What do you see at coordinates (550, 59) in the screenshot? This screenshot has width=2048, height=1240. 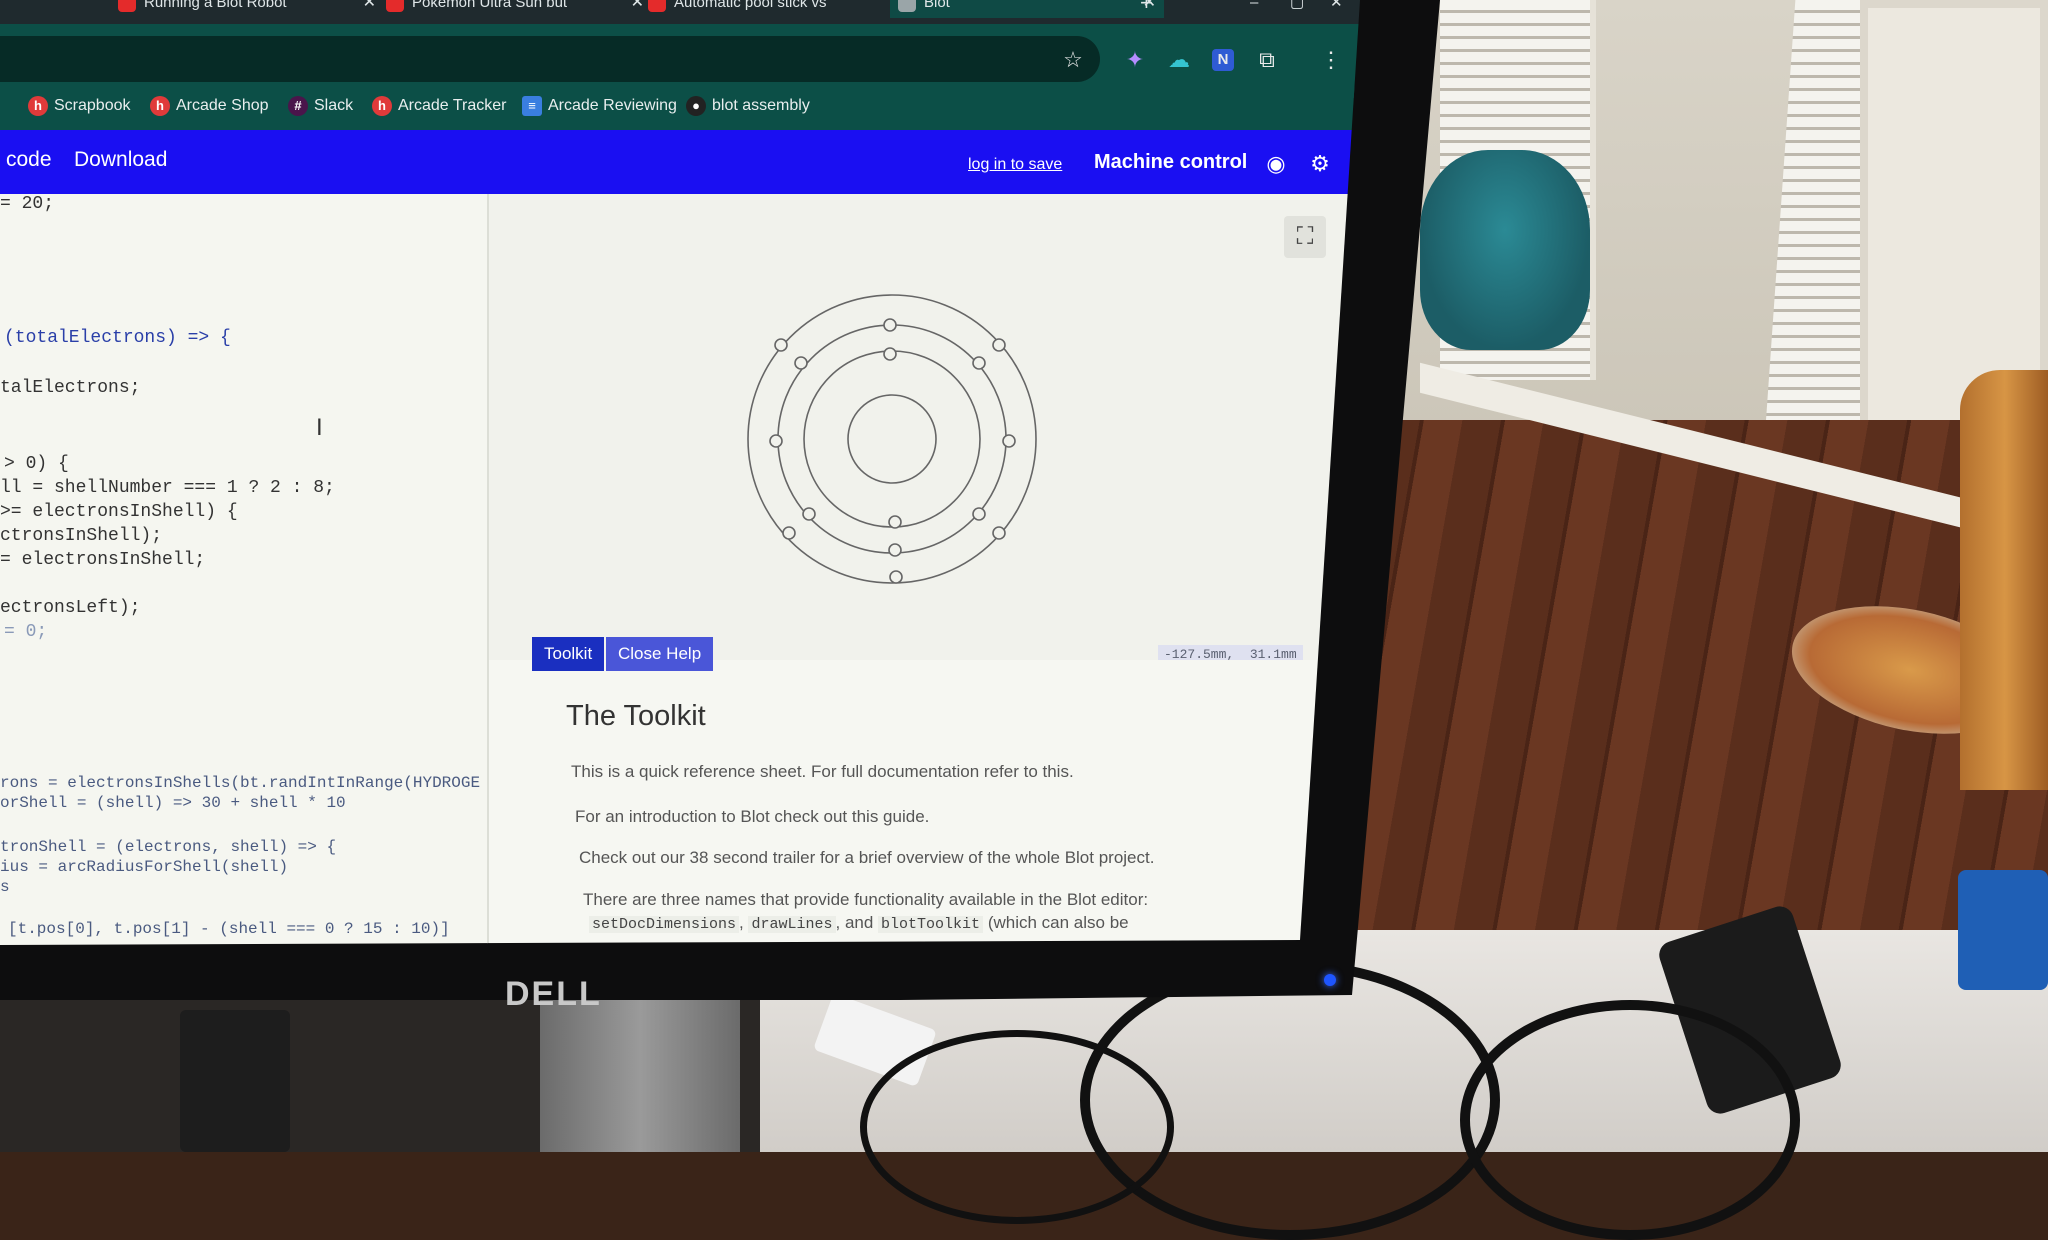 I see `address-bar` at bounding box center [550, 59].